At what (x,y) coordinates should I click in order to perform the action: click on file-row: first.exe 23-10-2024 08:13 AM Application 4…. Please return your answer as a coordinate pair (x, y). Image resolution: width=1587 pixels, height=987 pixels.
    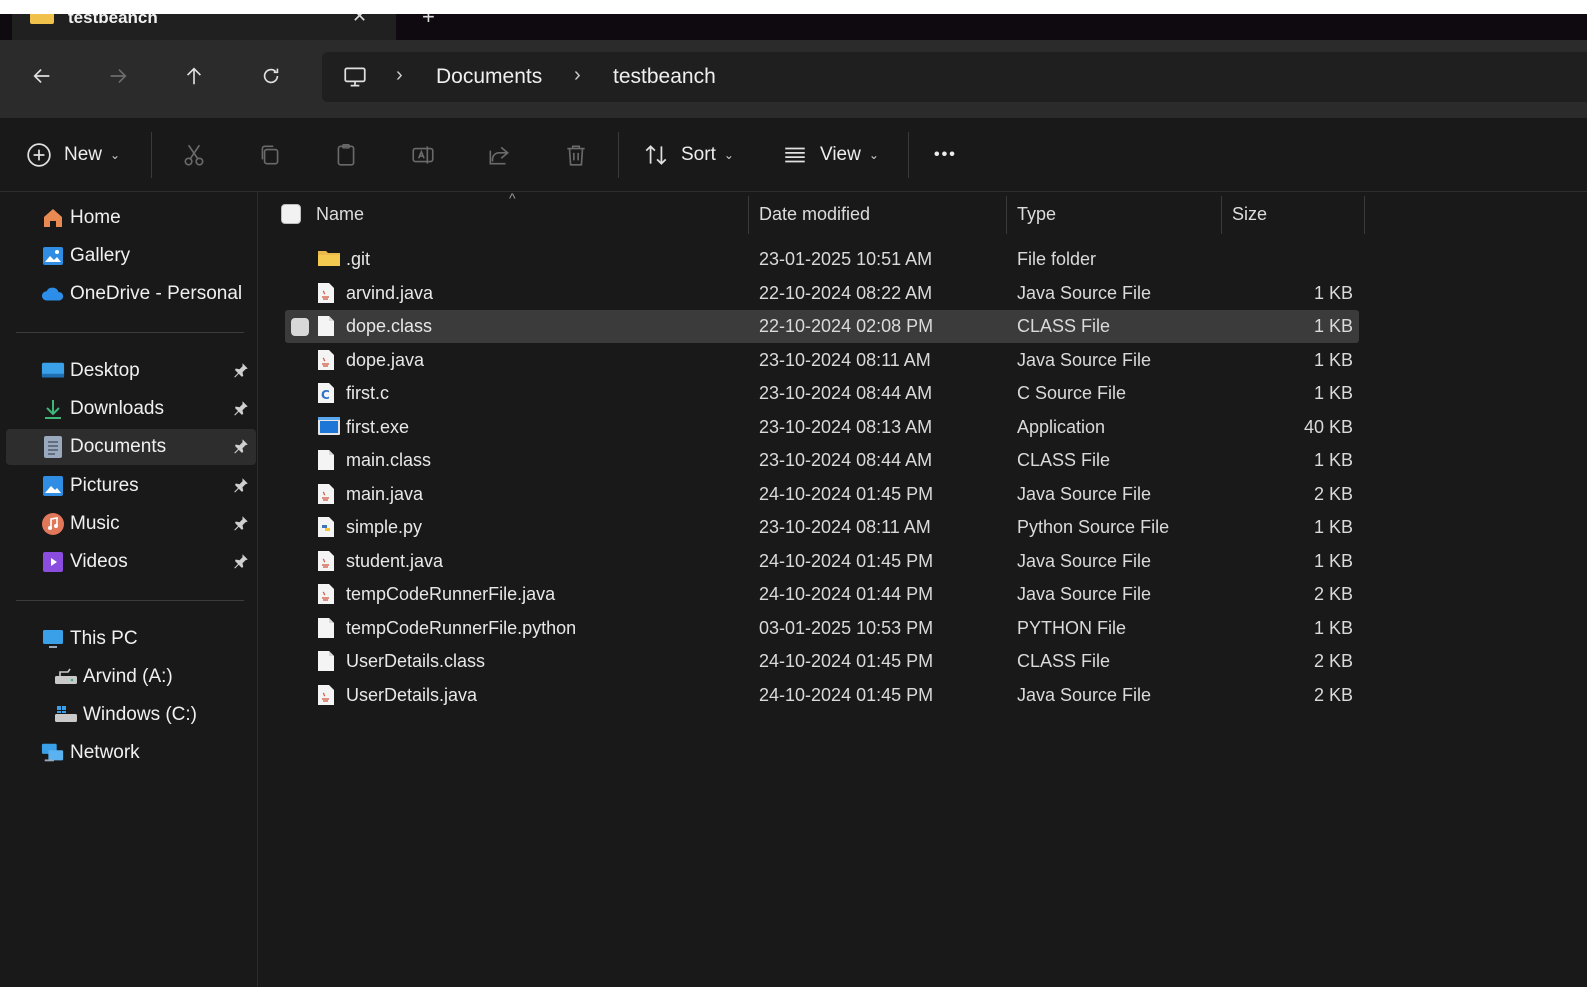
    Looking at the image, I should click on (822, 427).